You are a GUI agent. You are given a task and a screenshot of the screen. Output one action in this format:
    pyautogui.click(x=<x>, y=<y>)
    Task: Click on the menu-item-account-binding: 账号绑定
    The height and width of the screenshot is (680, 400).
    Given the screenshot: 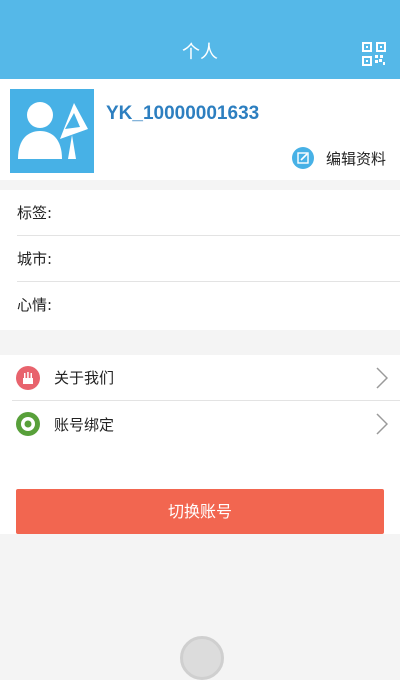 What is the action you would take?
    pyautogui.click(x=206, y=424)
    